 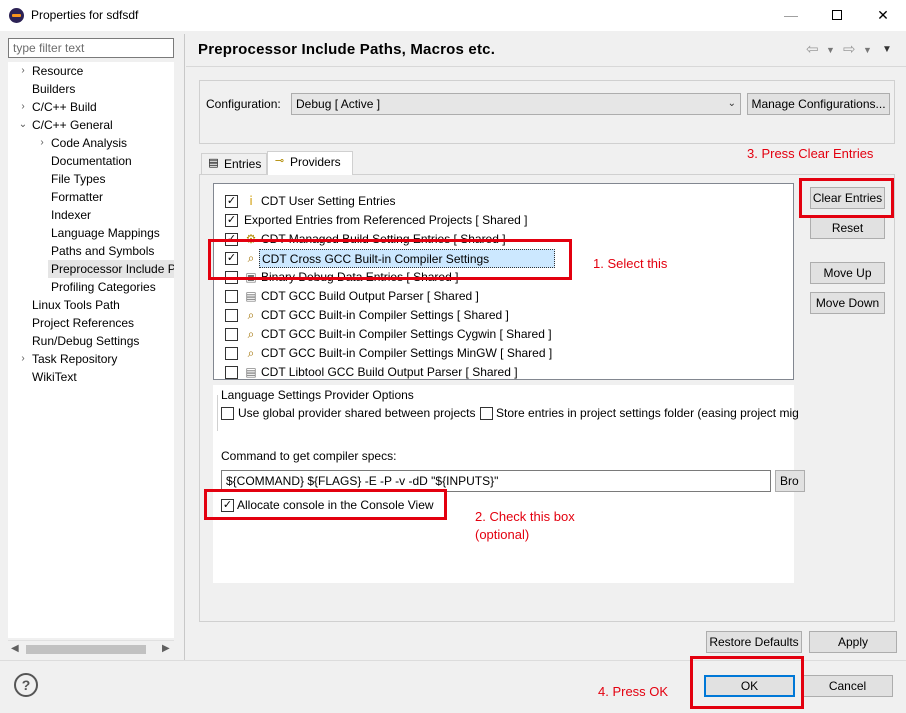 What do you see at coordinates (791, 15) in the screenshot?
I see `minimize-button: —` at bounding box center [791, 15].